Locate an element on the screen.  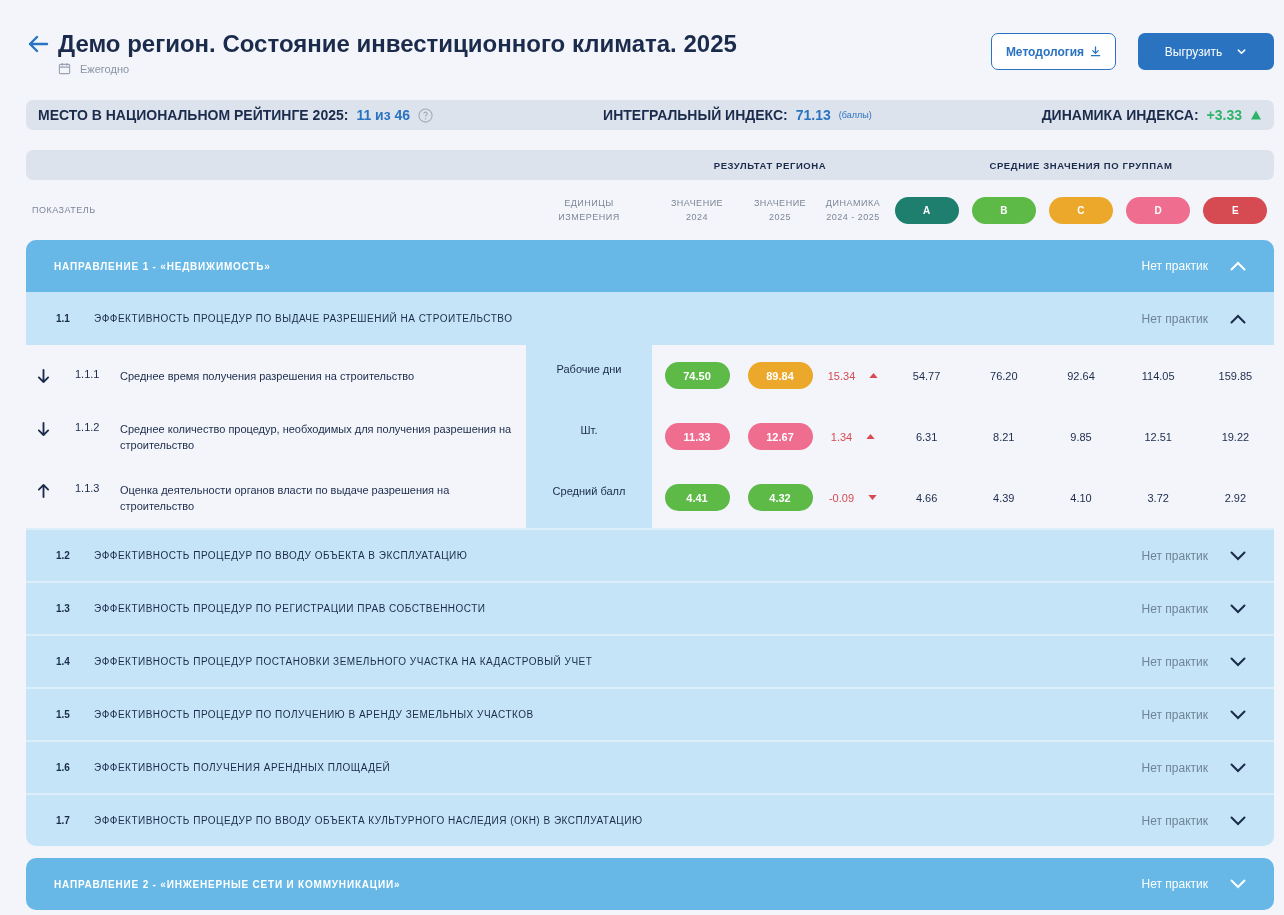
group-pill: E is located at coordinates (1235, 210).